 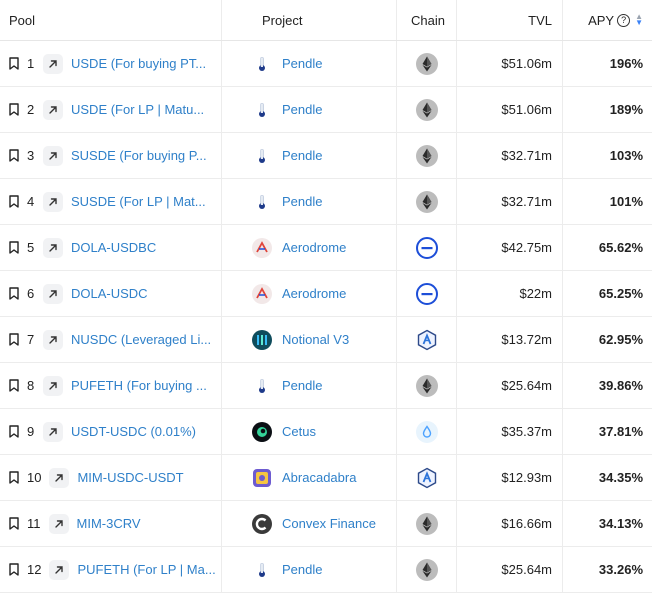 I want to click on sort-descending-icon: ▲ ▼, so click(x=639, y=20).